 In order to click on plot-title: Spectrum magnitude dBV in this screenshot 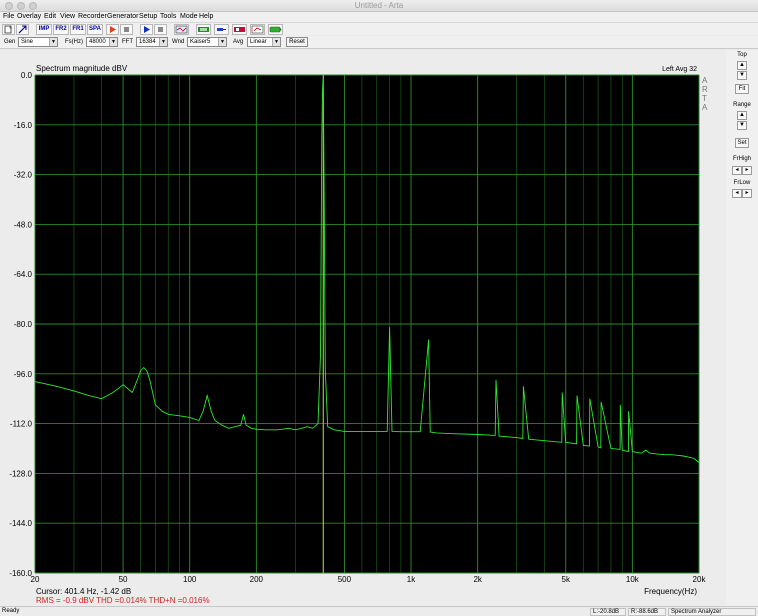, I will do `click(82, 68)`.